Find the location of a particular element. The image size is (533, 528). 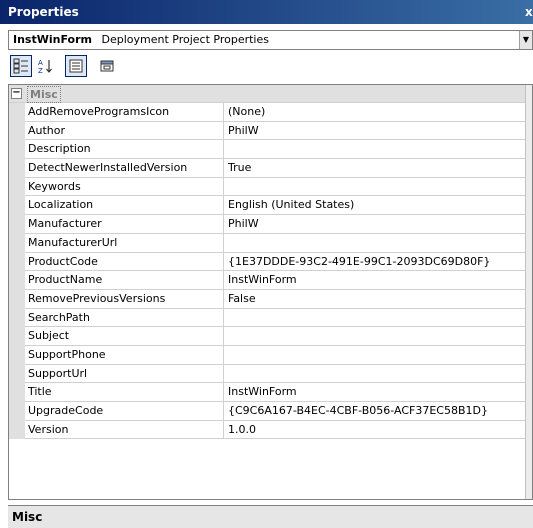

collapse-icon: − is located at coordinates (16, 93).